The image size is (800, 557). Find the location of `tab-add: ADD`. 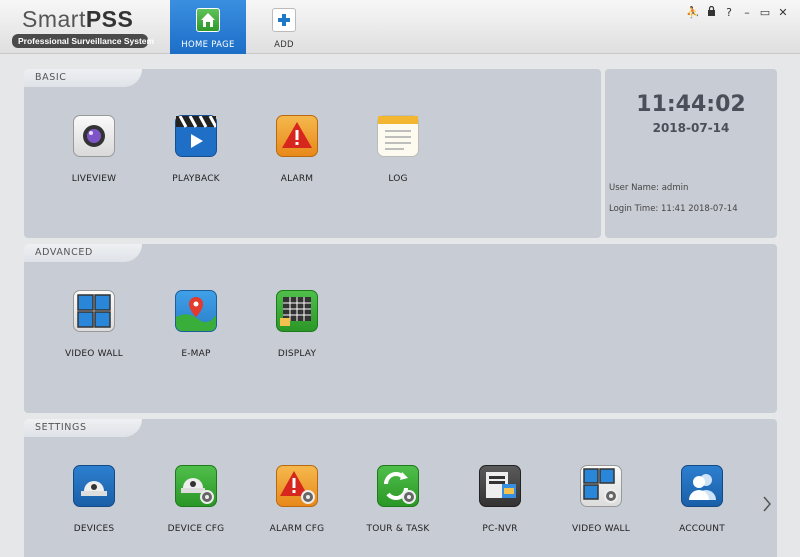

tab-add: ADD is located at coordinates (284, 27).